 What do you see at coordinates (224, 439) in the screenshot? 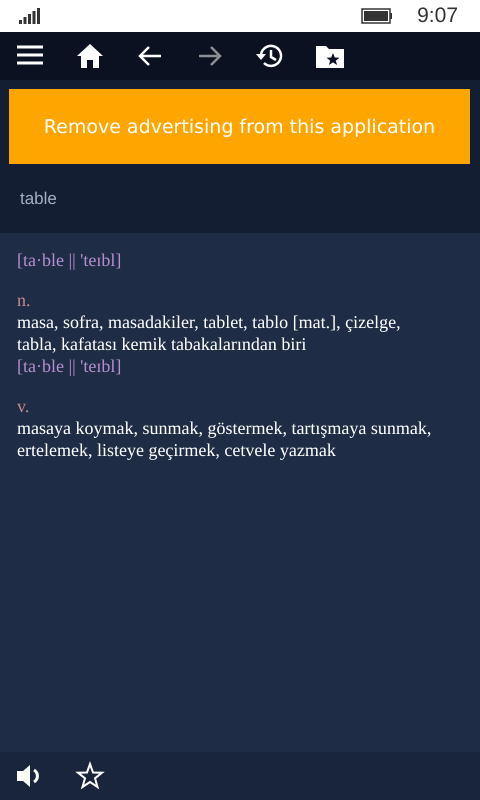
I see `definition-text: masaya koymak, sunmak, göstermek, tartışmaya sunmak, ertelemek, listeye geçirmek, cetvele yazmak` at bounding box center [224, 439].